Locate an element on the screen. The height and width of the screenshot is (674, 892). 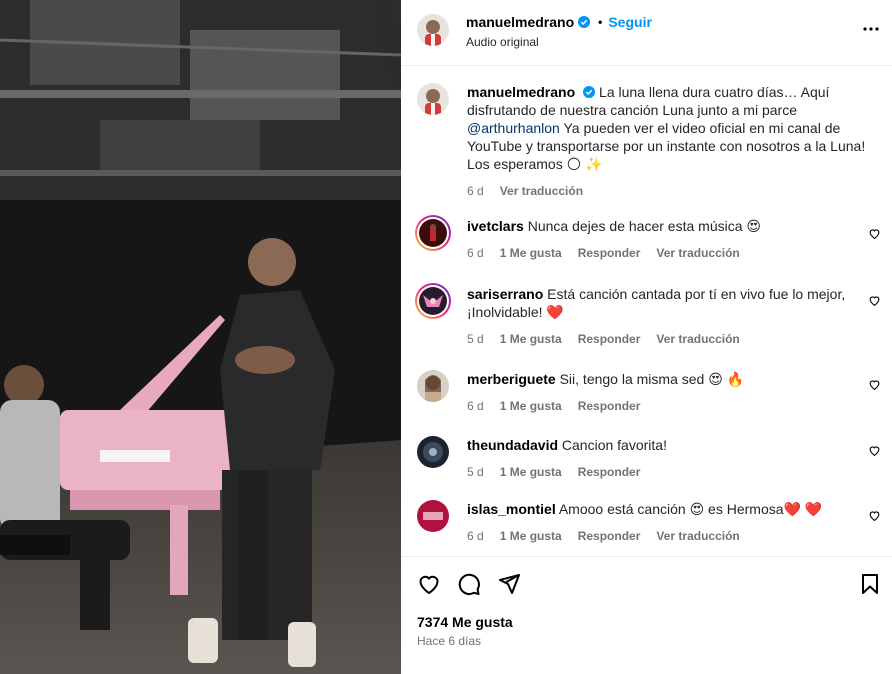
comment-username: ivetclars is located at coordinates (495, 226).